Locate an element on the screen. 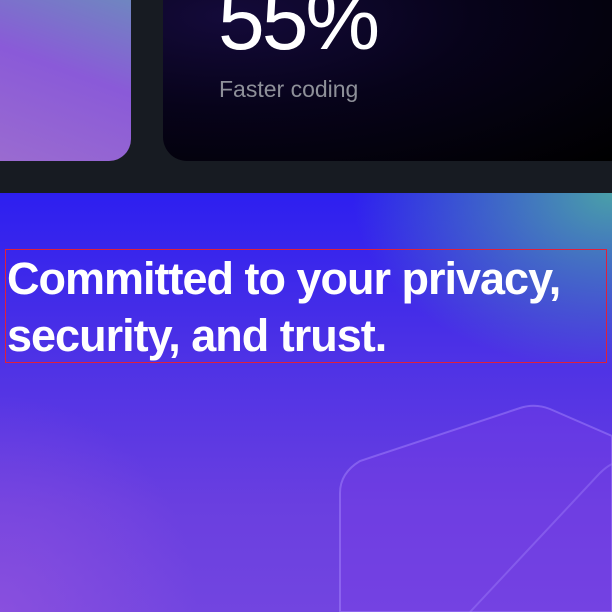 Image resolution: width=612 pixels, height=612 pixels. gradient-tile is located at coordinates (65, 80).